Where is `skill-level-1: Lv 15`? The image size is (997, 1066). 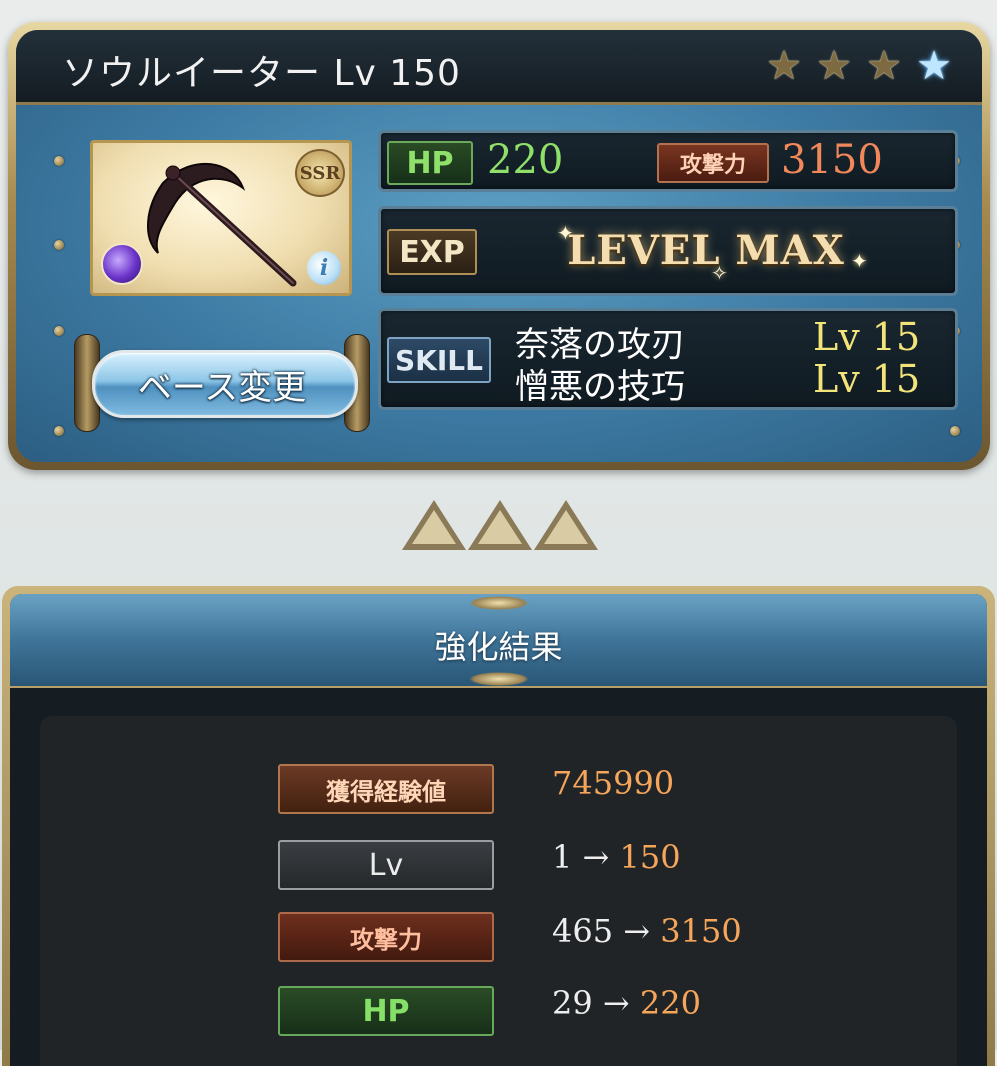
skill-level-1: Lv 15 is located at coordinates (867, 337).